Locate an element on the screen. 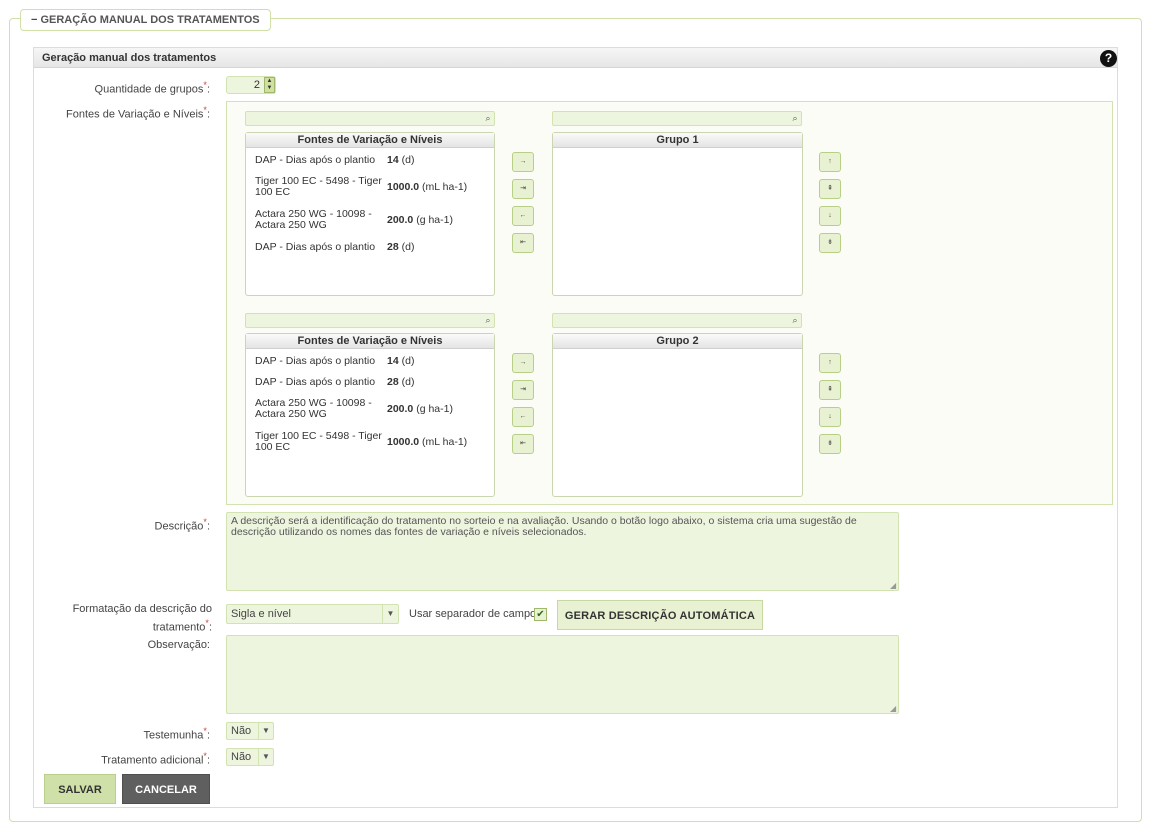 The height and width of the screenshot is (834, 1153). spinner-down-icon: ▼ is located at coordinates (269, 88).